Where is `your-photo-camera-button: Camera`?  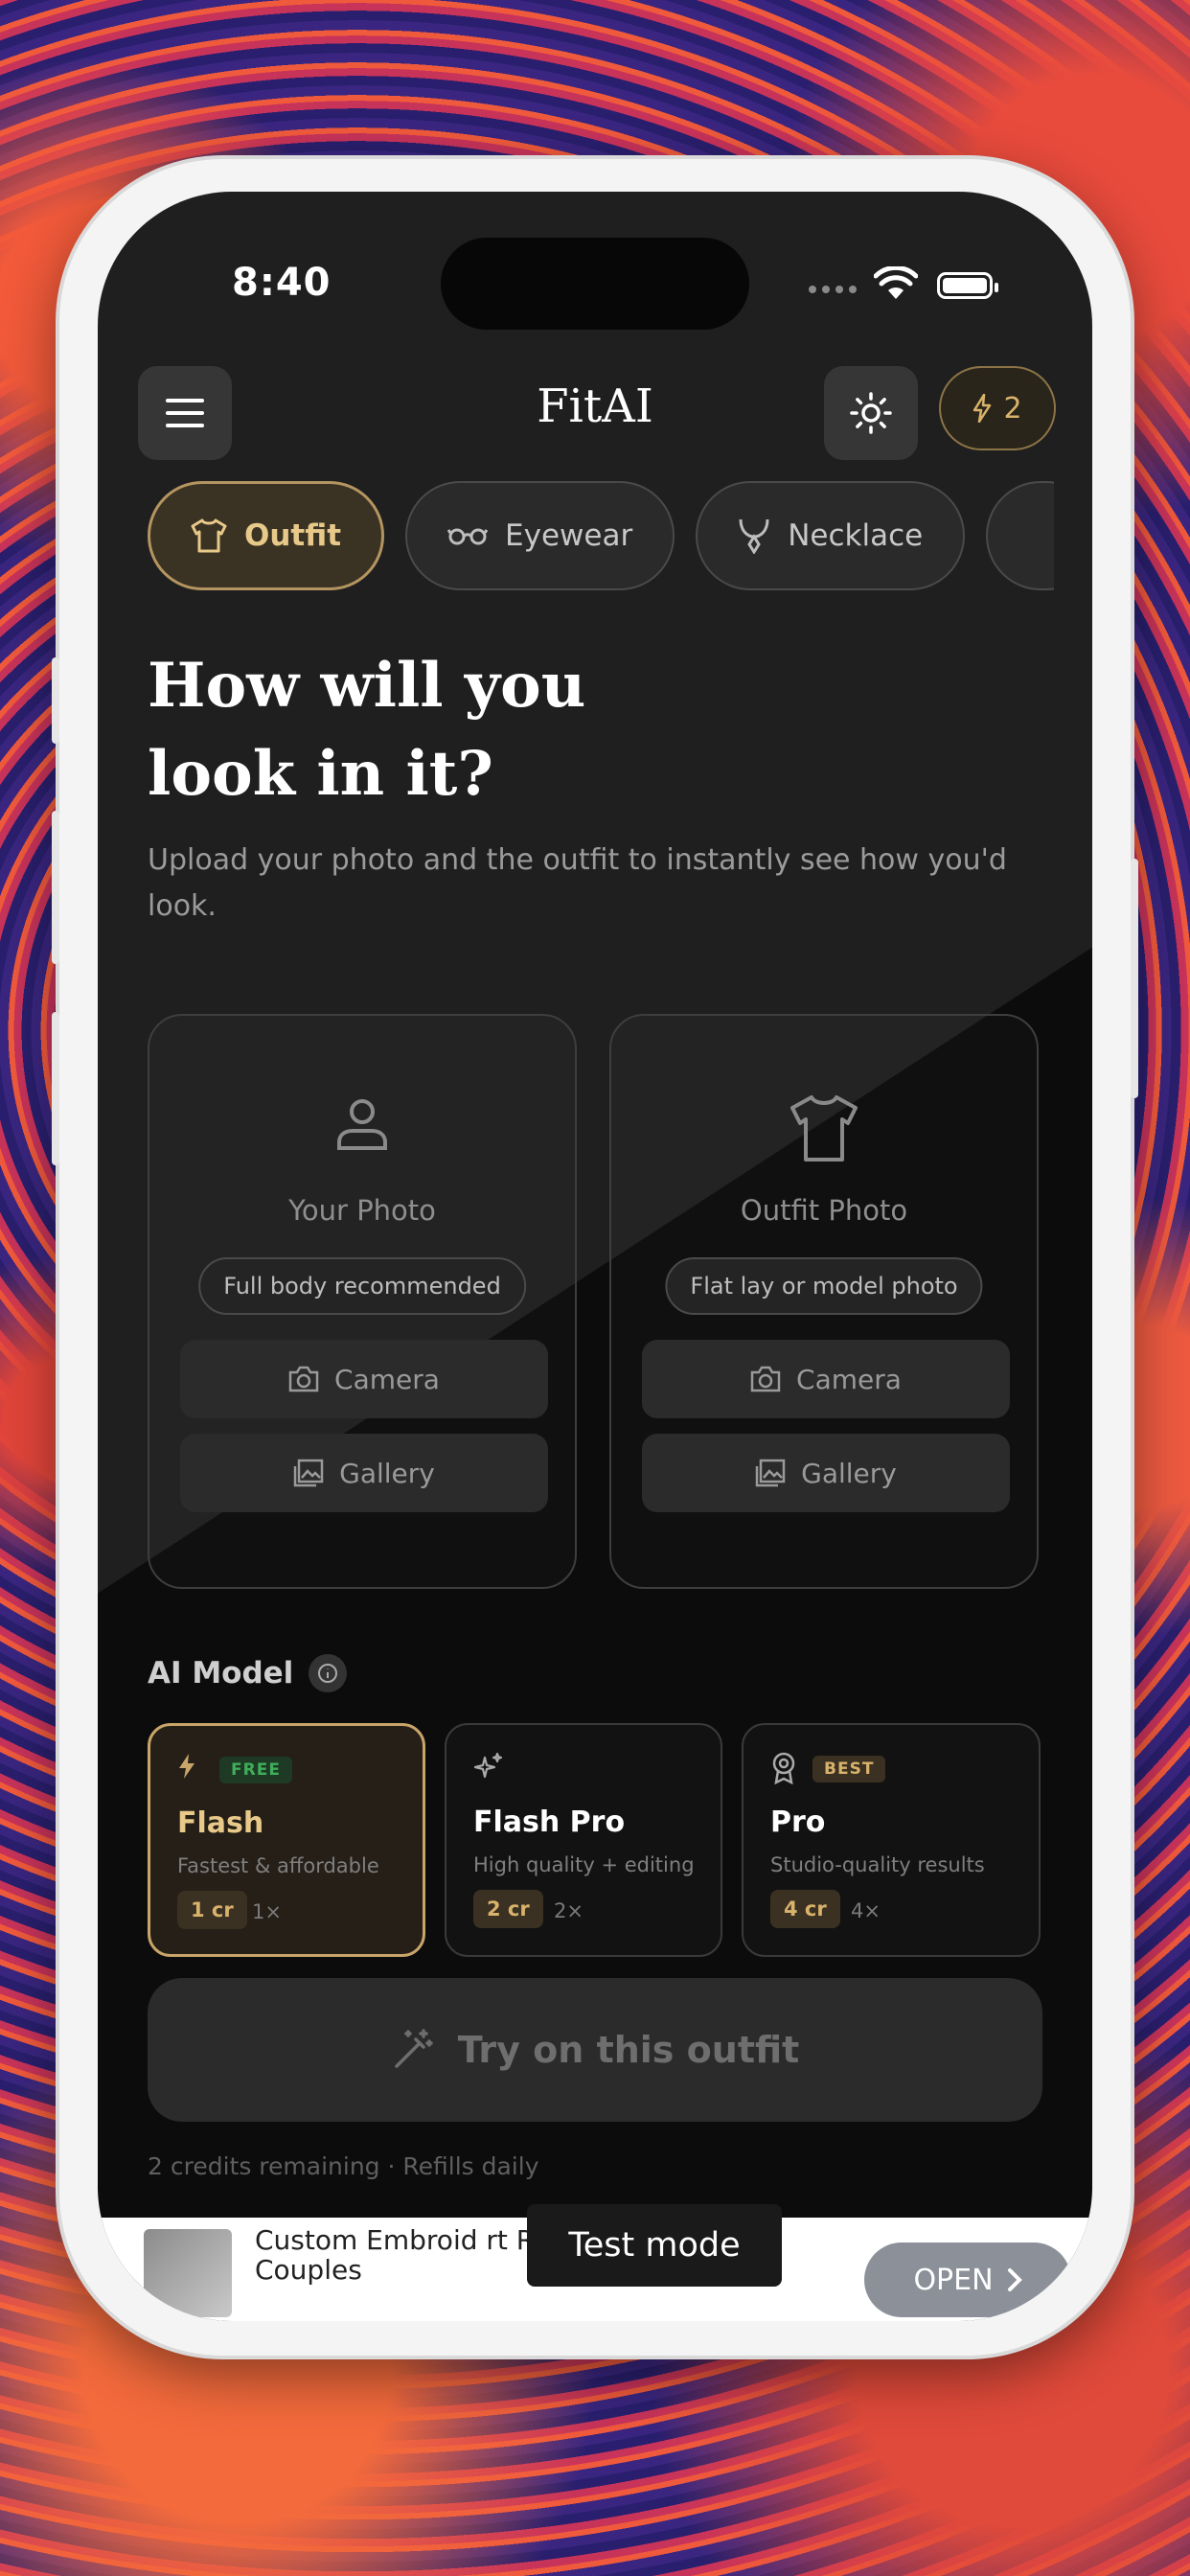 your-photo-camera-button: Camera is located at coordinates (364, 1379).